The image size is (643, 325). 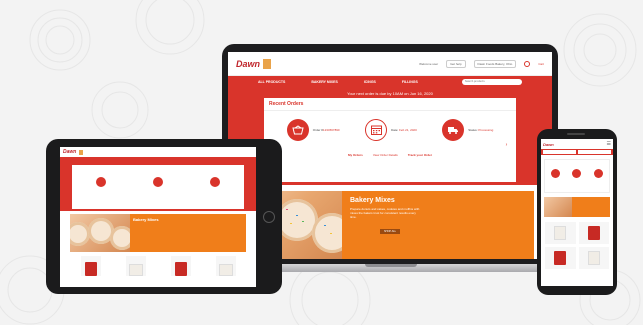 What do you see at coordinates (577, 144) in the screenshot?
I see `phone-header: Dawn ☰` at bounding box center [577, 144].